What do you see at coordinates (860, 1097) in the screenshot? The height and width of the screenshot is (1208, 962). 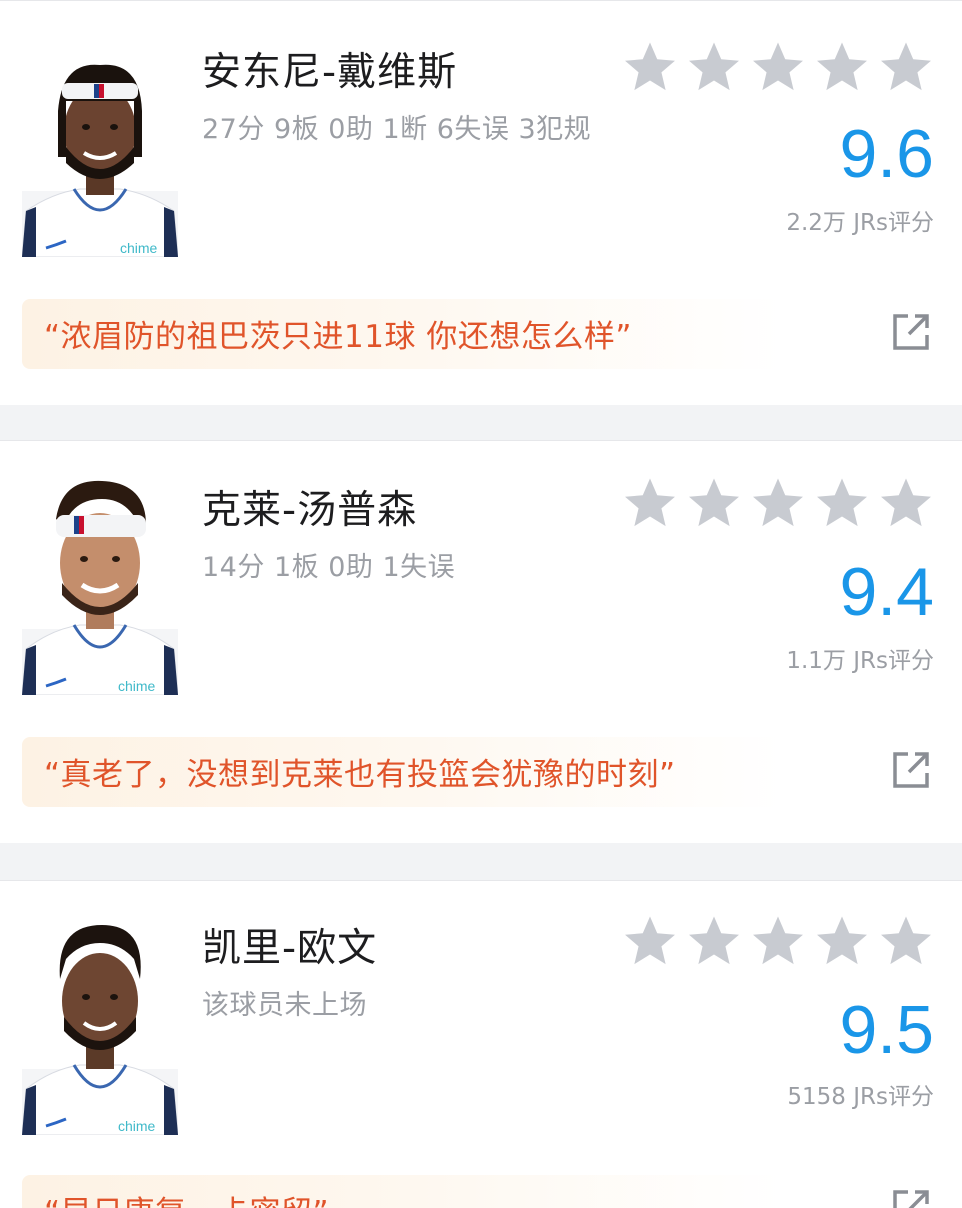 I see `rating-count: 5158 JRs评分` at bounding box center [860, 1097].